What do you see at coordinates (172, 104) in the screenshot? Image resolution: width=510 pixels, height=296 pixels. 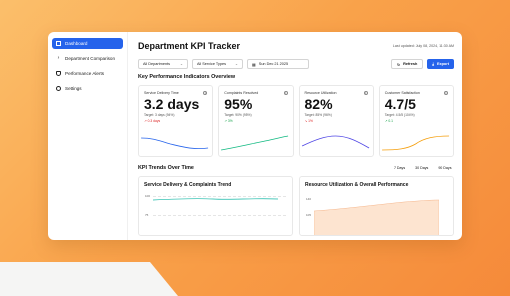 I see `kpi-value: 3.2 days` at bounding box center [172, 104].